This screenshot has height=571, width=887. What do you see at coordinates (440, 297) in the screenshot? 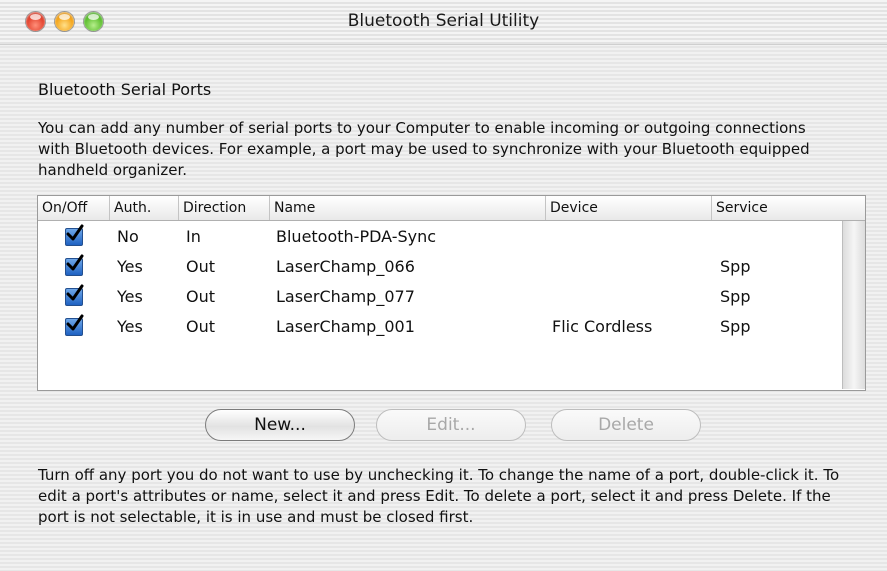
I see `table-row: Yes Out LaserChamp_077 Spp` at bounding box center [440, 297].